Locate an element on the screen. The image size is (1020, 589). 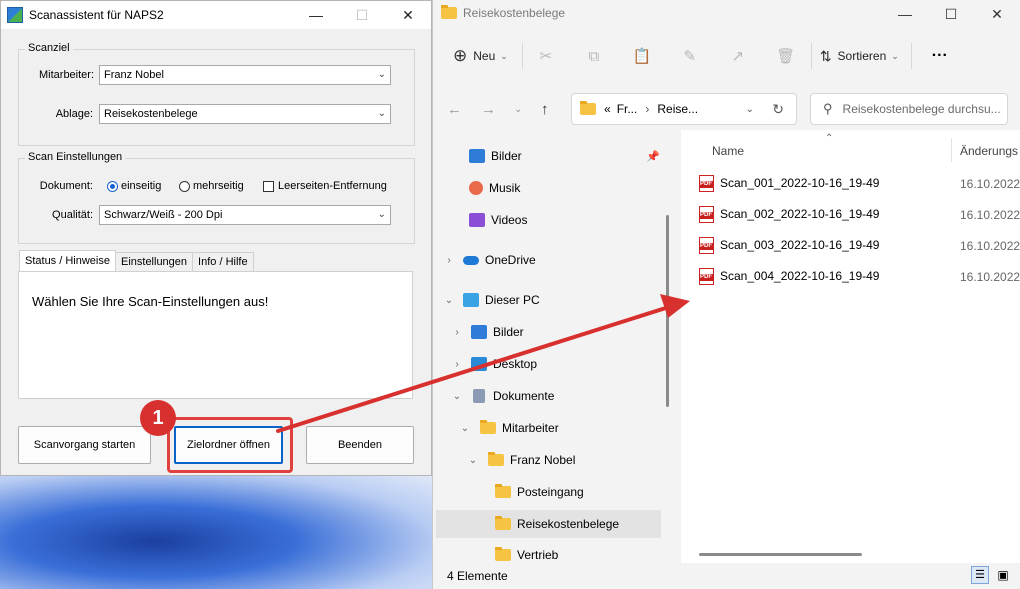
qualitaet-select: Schwarz/Weiß - 200 Dpi ⌄ is located at coordinates (245, 215).